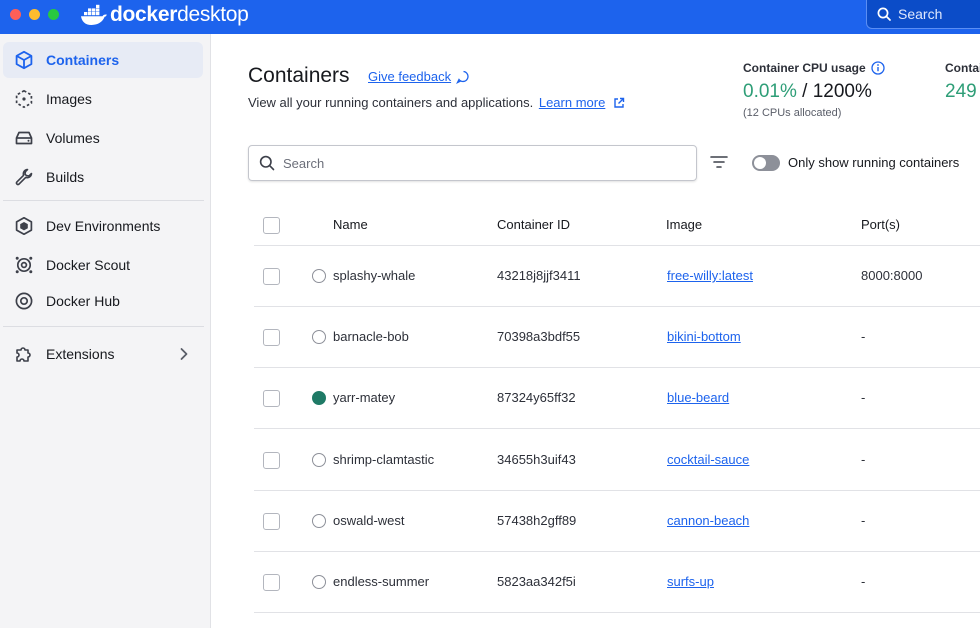 The image size is (980, 628). I want to click on puzzle-icon, so click(24, 354).